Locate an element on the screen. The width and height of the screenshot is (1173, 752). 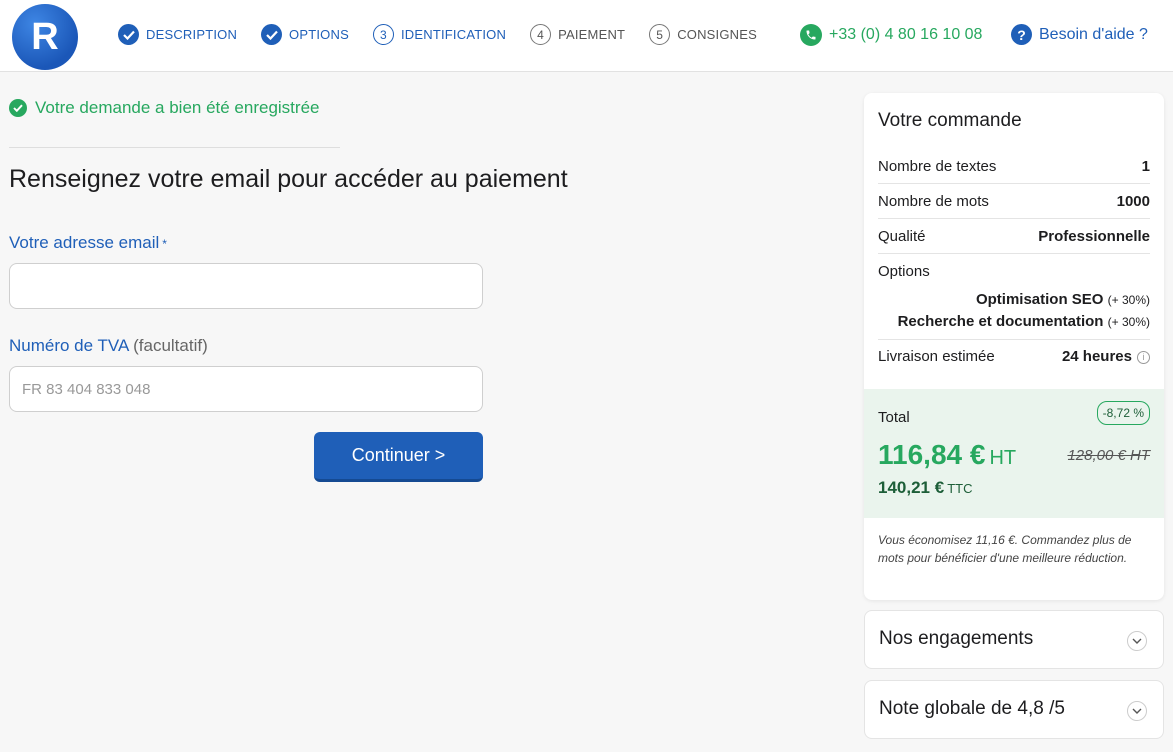
vat-field is located at coordinates (246, 389).